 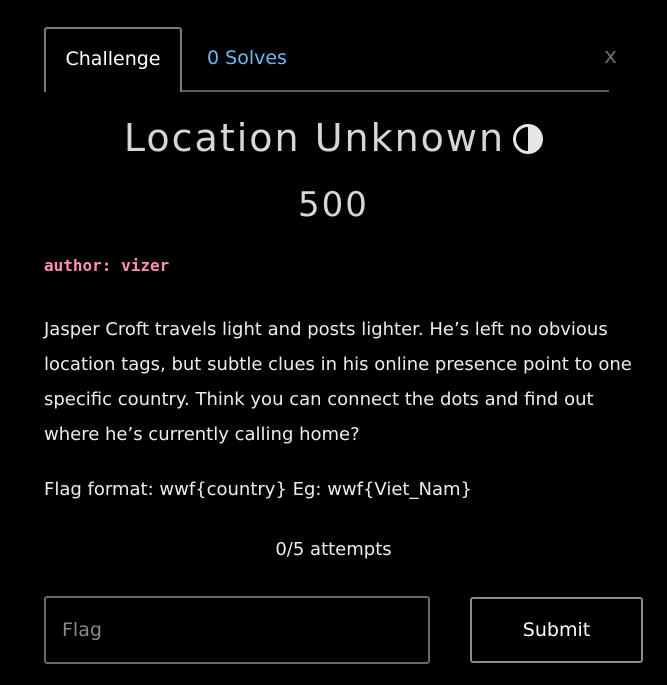 I want to click on close-button: x, so click(x=610, y=56).